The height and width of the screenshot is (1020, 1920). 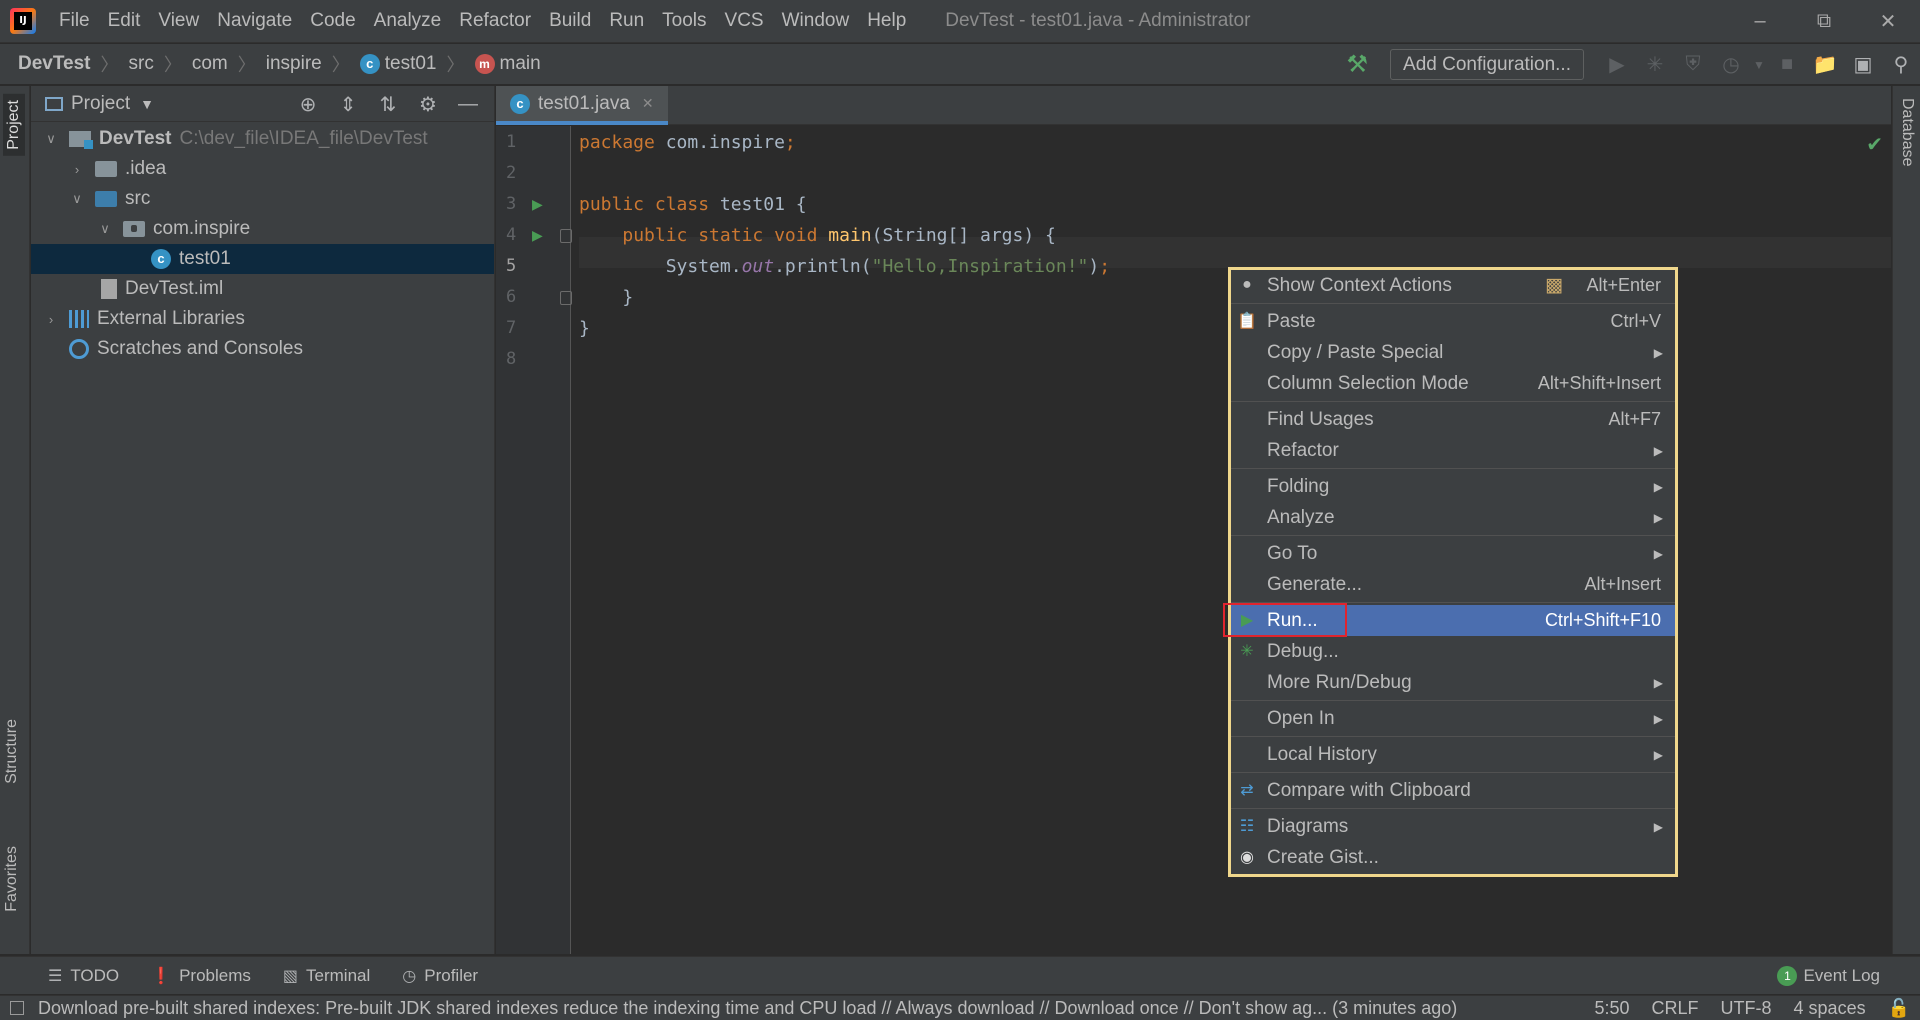 I want to click on gear-icon: ⚙, so click(x=428, y=104).